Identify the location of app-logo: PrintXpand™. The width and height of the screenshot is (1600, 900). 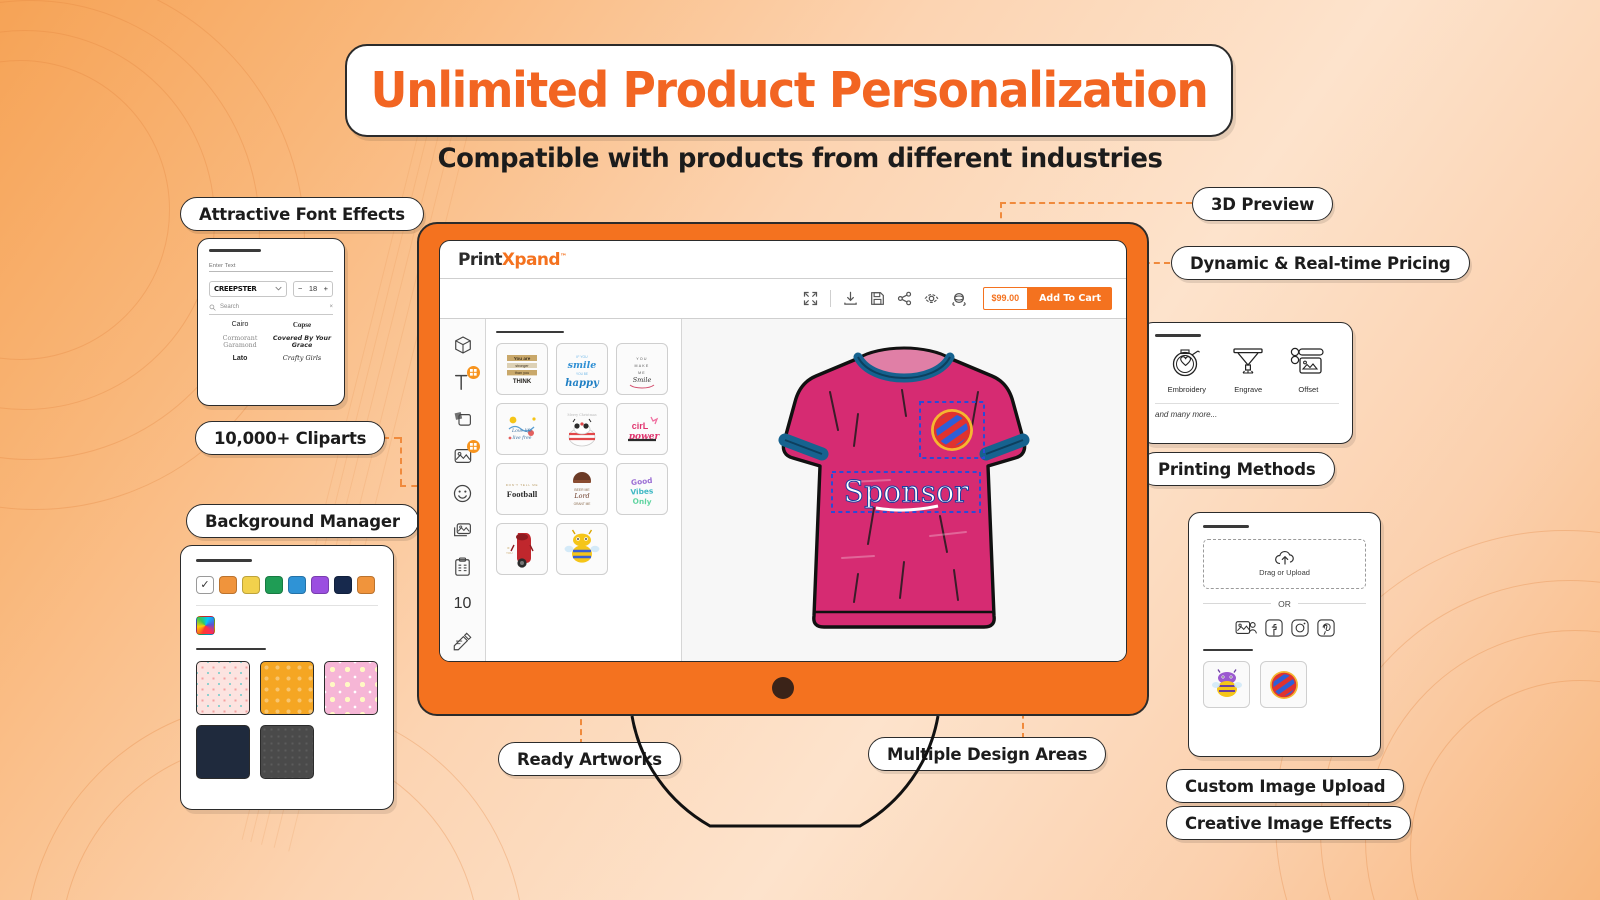
(512, 259).